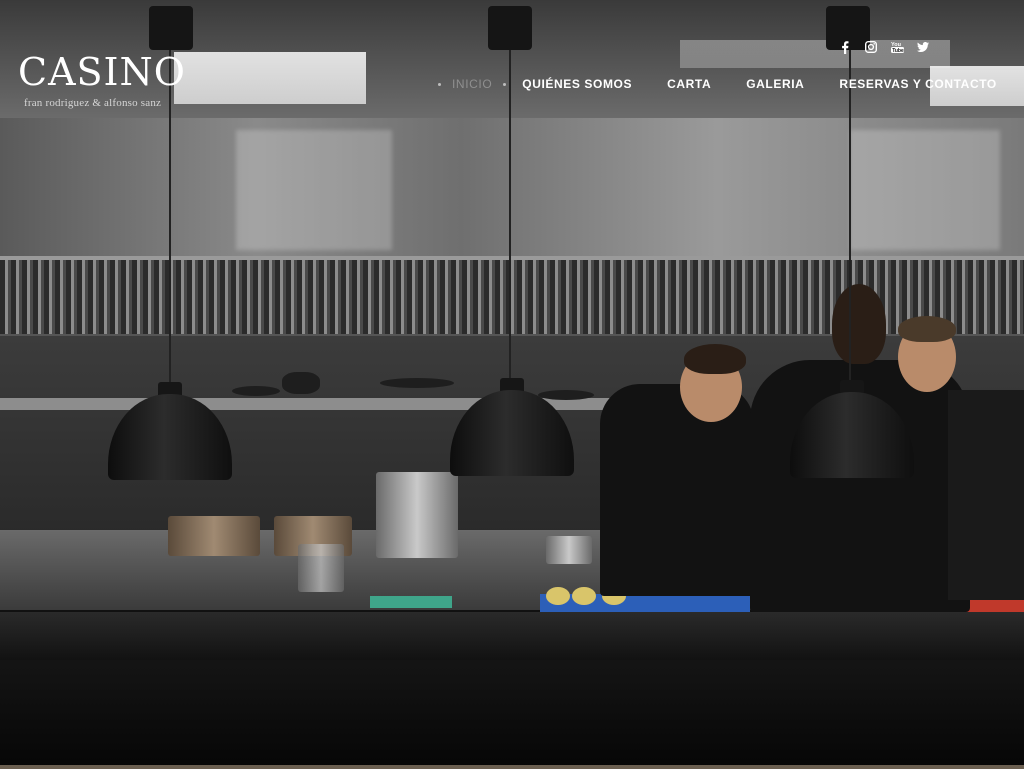 The image size is (1024, 769). What do you see at coordinates (214, 536) in the screenshot?
I see `sauce-pan` at bounding box center [214, 536].